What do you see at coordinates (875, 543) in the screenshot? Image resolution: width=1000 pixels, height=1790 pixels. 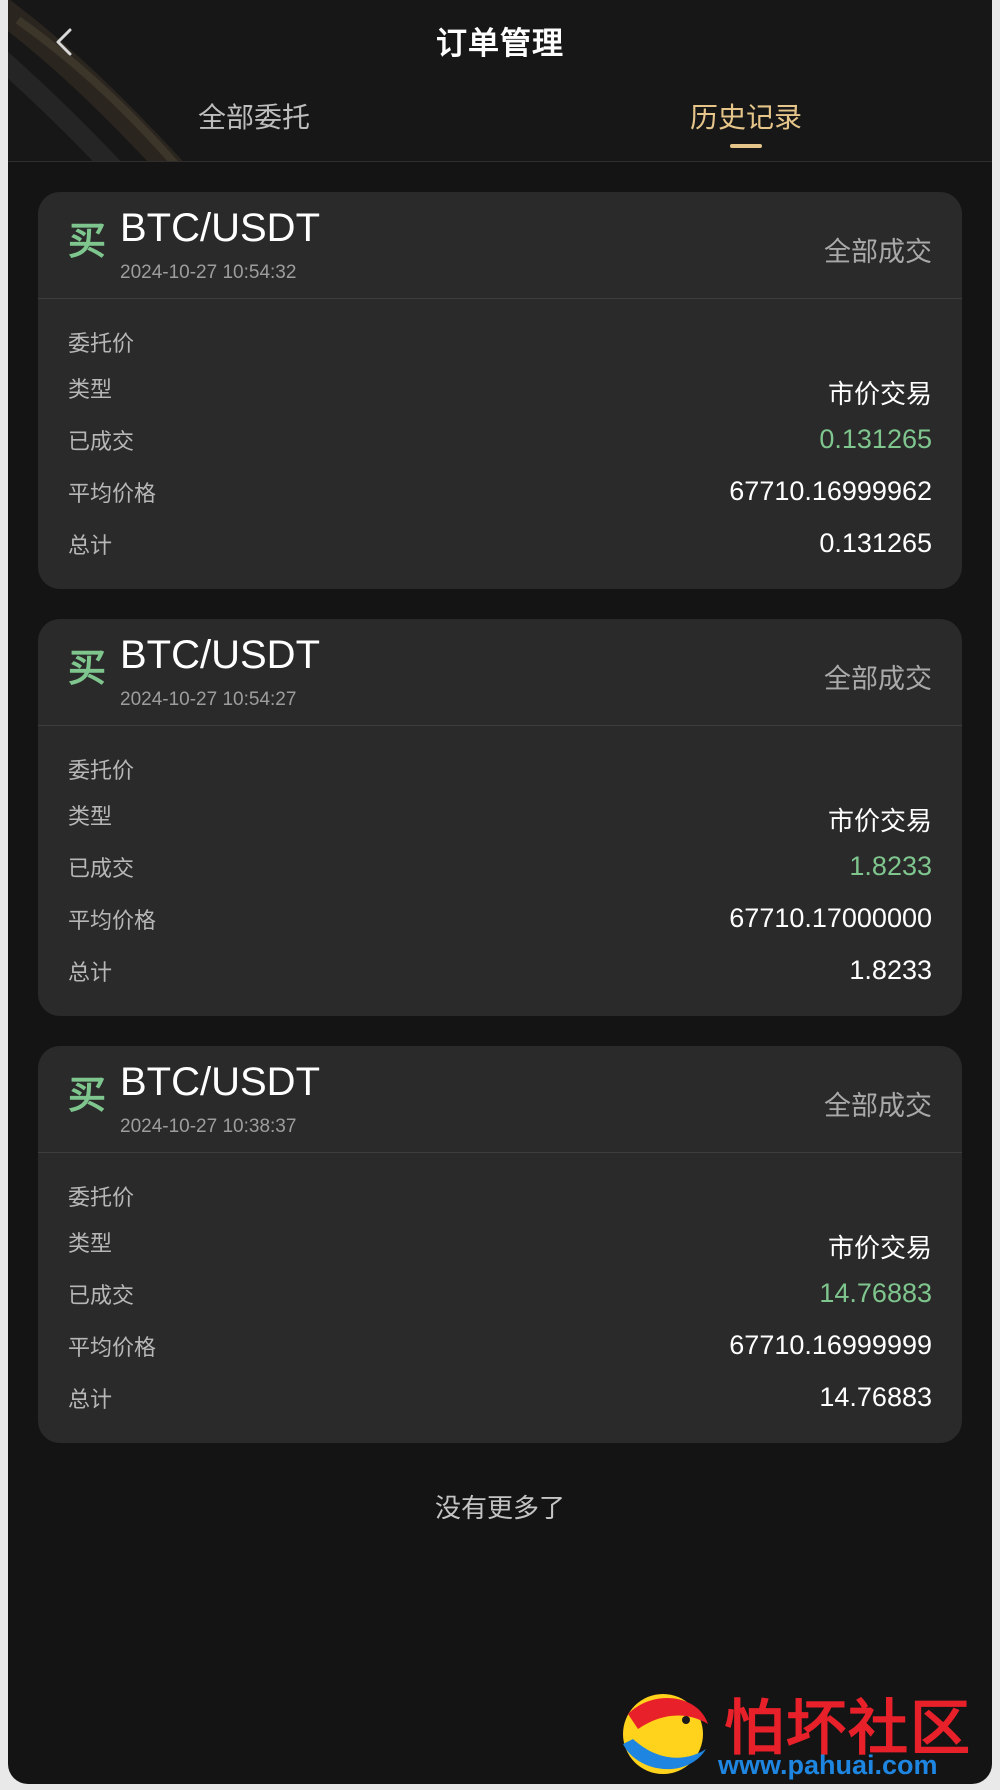 I see `value-total: 0.131265` at bounding box center [875, 543].